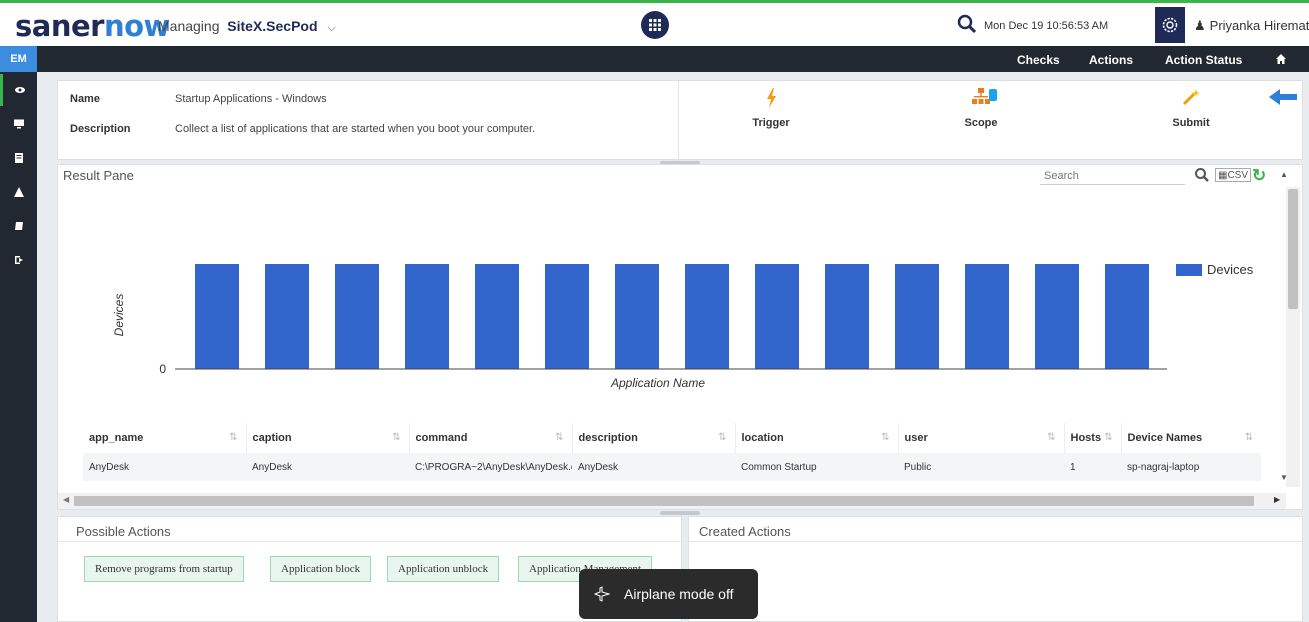  What do you see at coordinates (1238, 175) in the screenshot?
I see `csv-label: CSV` at bounding box center [1238, 175].